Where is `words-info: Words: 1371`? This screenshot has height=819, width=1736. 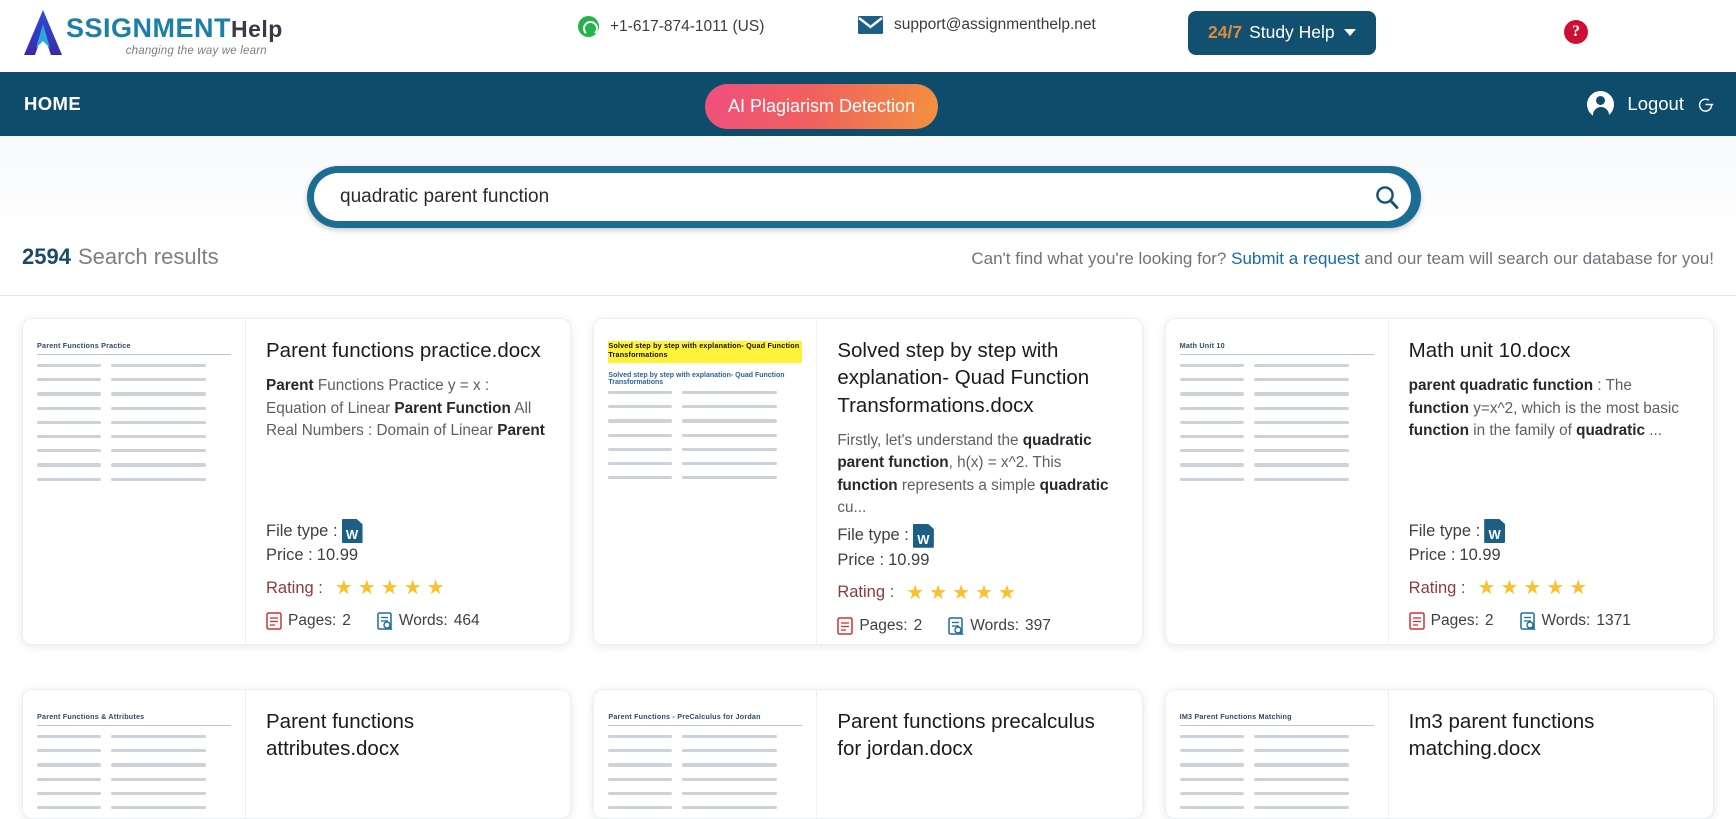 words-info: Words: 1371 is located at coordinates (1575, 621).